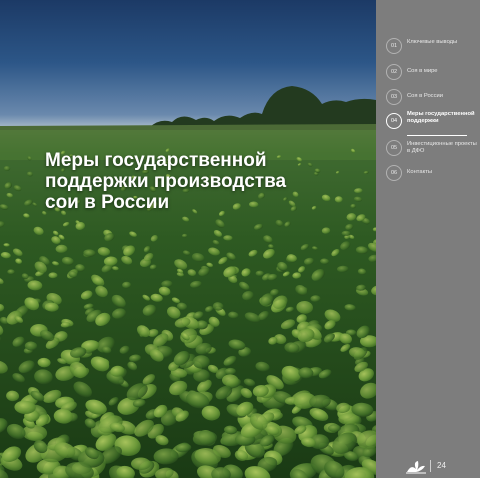 Image resolution: width=480 pixels, height=478 pixels. What do you see at coordinates (394, 148) in the screenshot?
I see `nav-number-badge: 05` at bounding box center [394, 148].